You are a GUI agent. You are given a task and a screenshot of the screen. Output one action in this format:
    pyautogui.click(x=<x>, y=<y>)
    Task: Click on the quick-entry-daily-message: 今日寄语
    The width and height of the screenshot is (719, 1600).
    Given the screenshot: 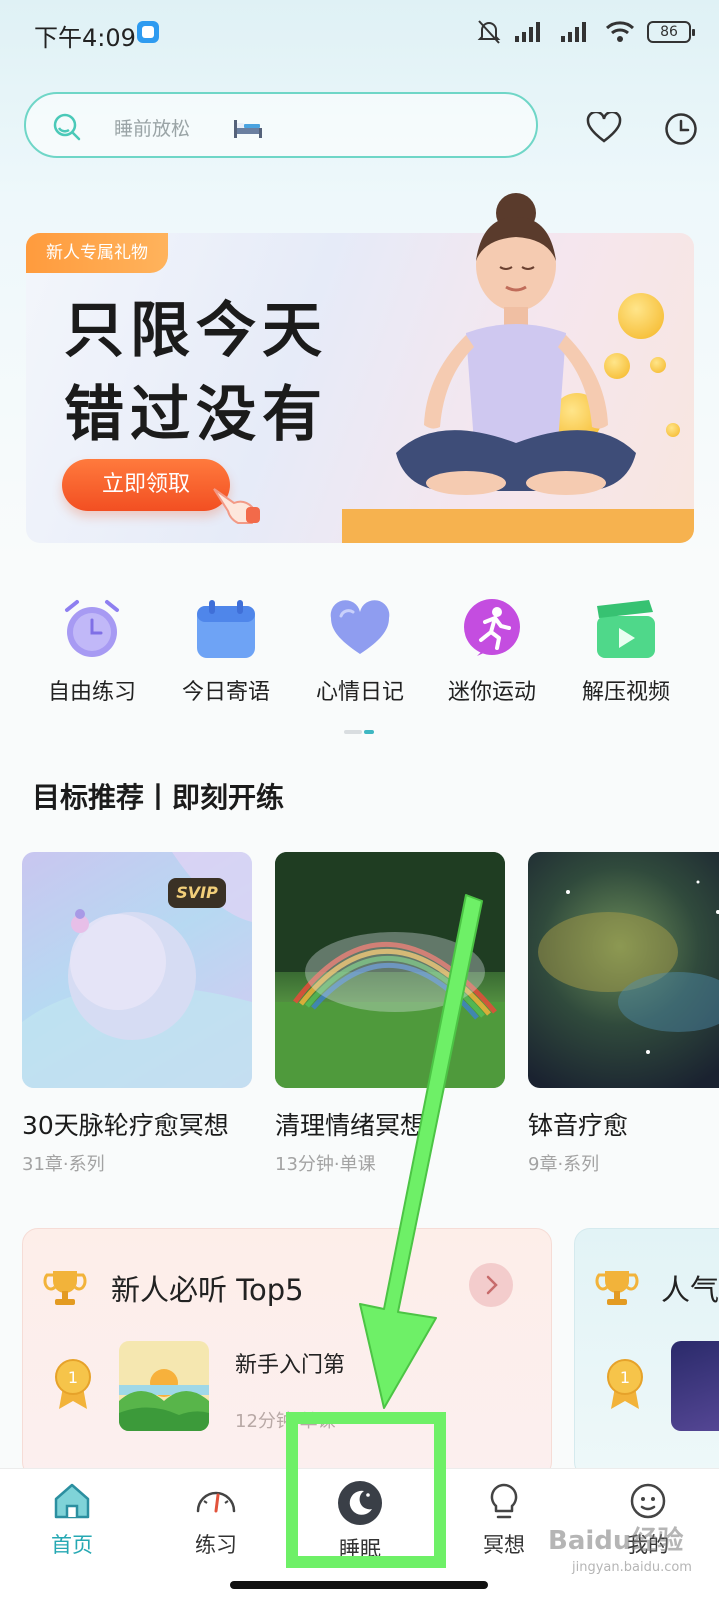 What is the action you would take?
    pyautogui.click(x=226, y=651)
    